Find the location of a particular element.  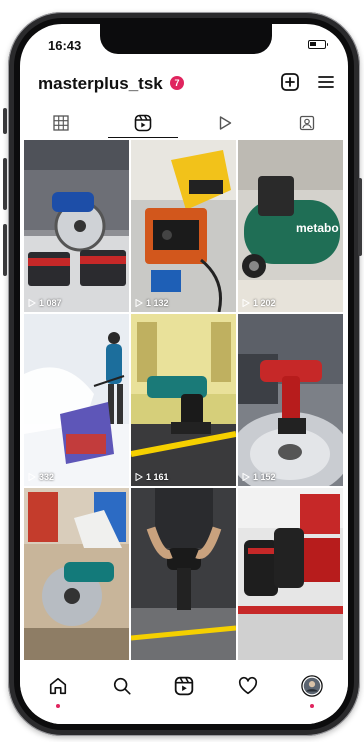

profile-tabs is located at coordinates (184, 123).